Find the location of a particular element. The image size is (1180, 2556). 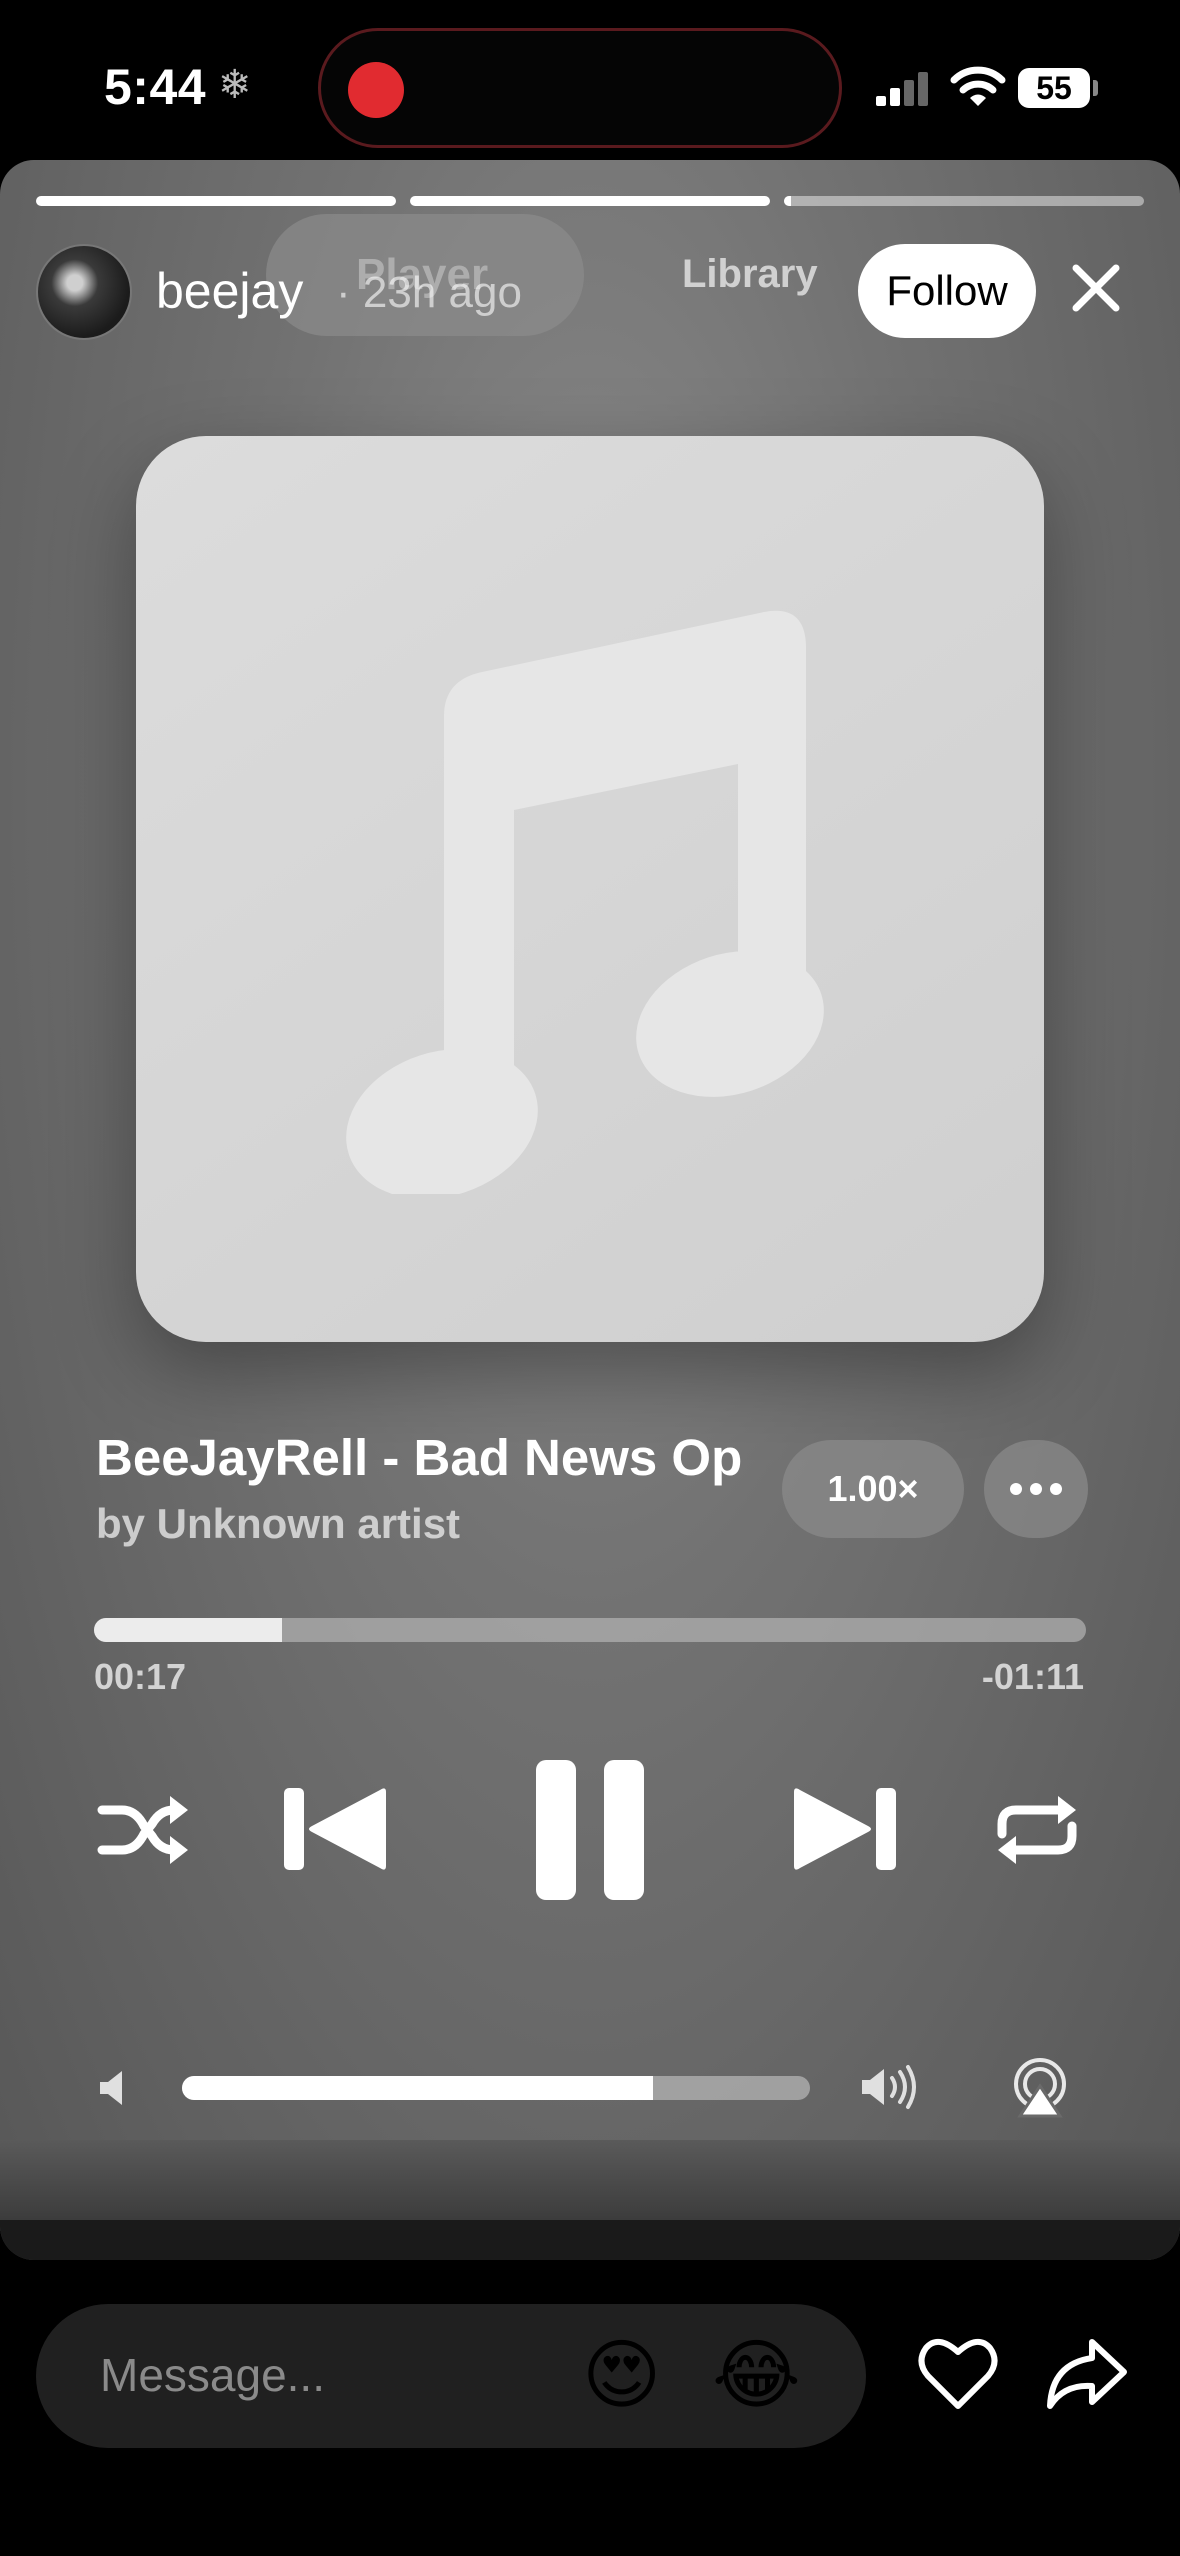

elapsed-time: 00:17 is located at coordinates (140, 1676).